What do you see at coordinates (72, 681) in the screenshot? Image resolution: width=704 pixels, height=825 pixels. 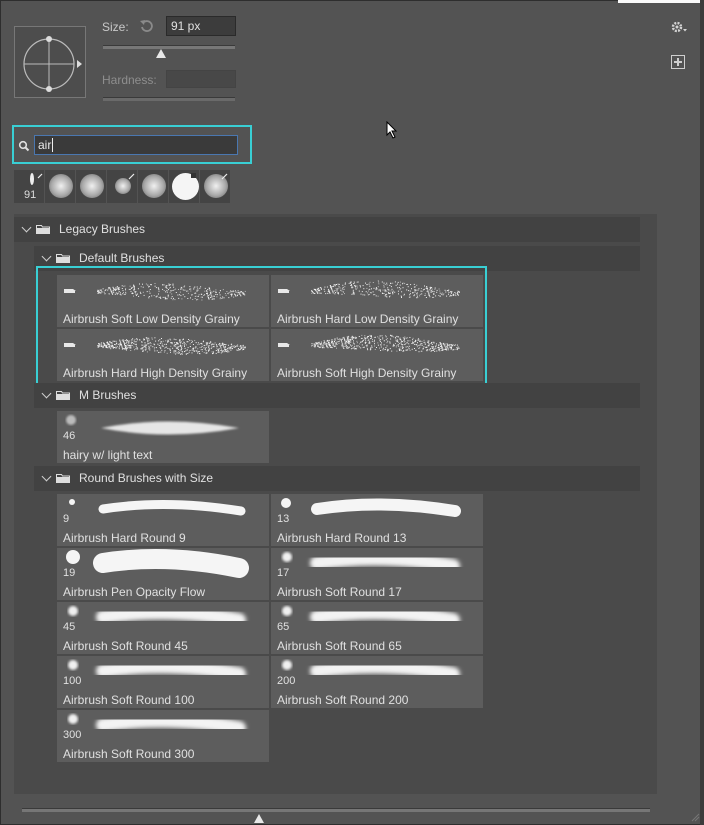 I see `brush-size: 100` at bounding box center [72, 681].